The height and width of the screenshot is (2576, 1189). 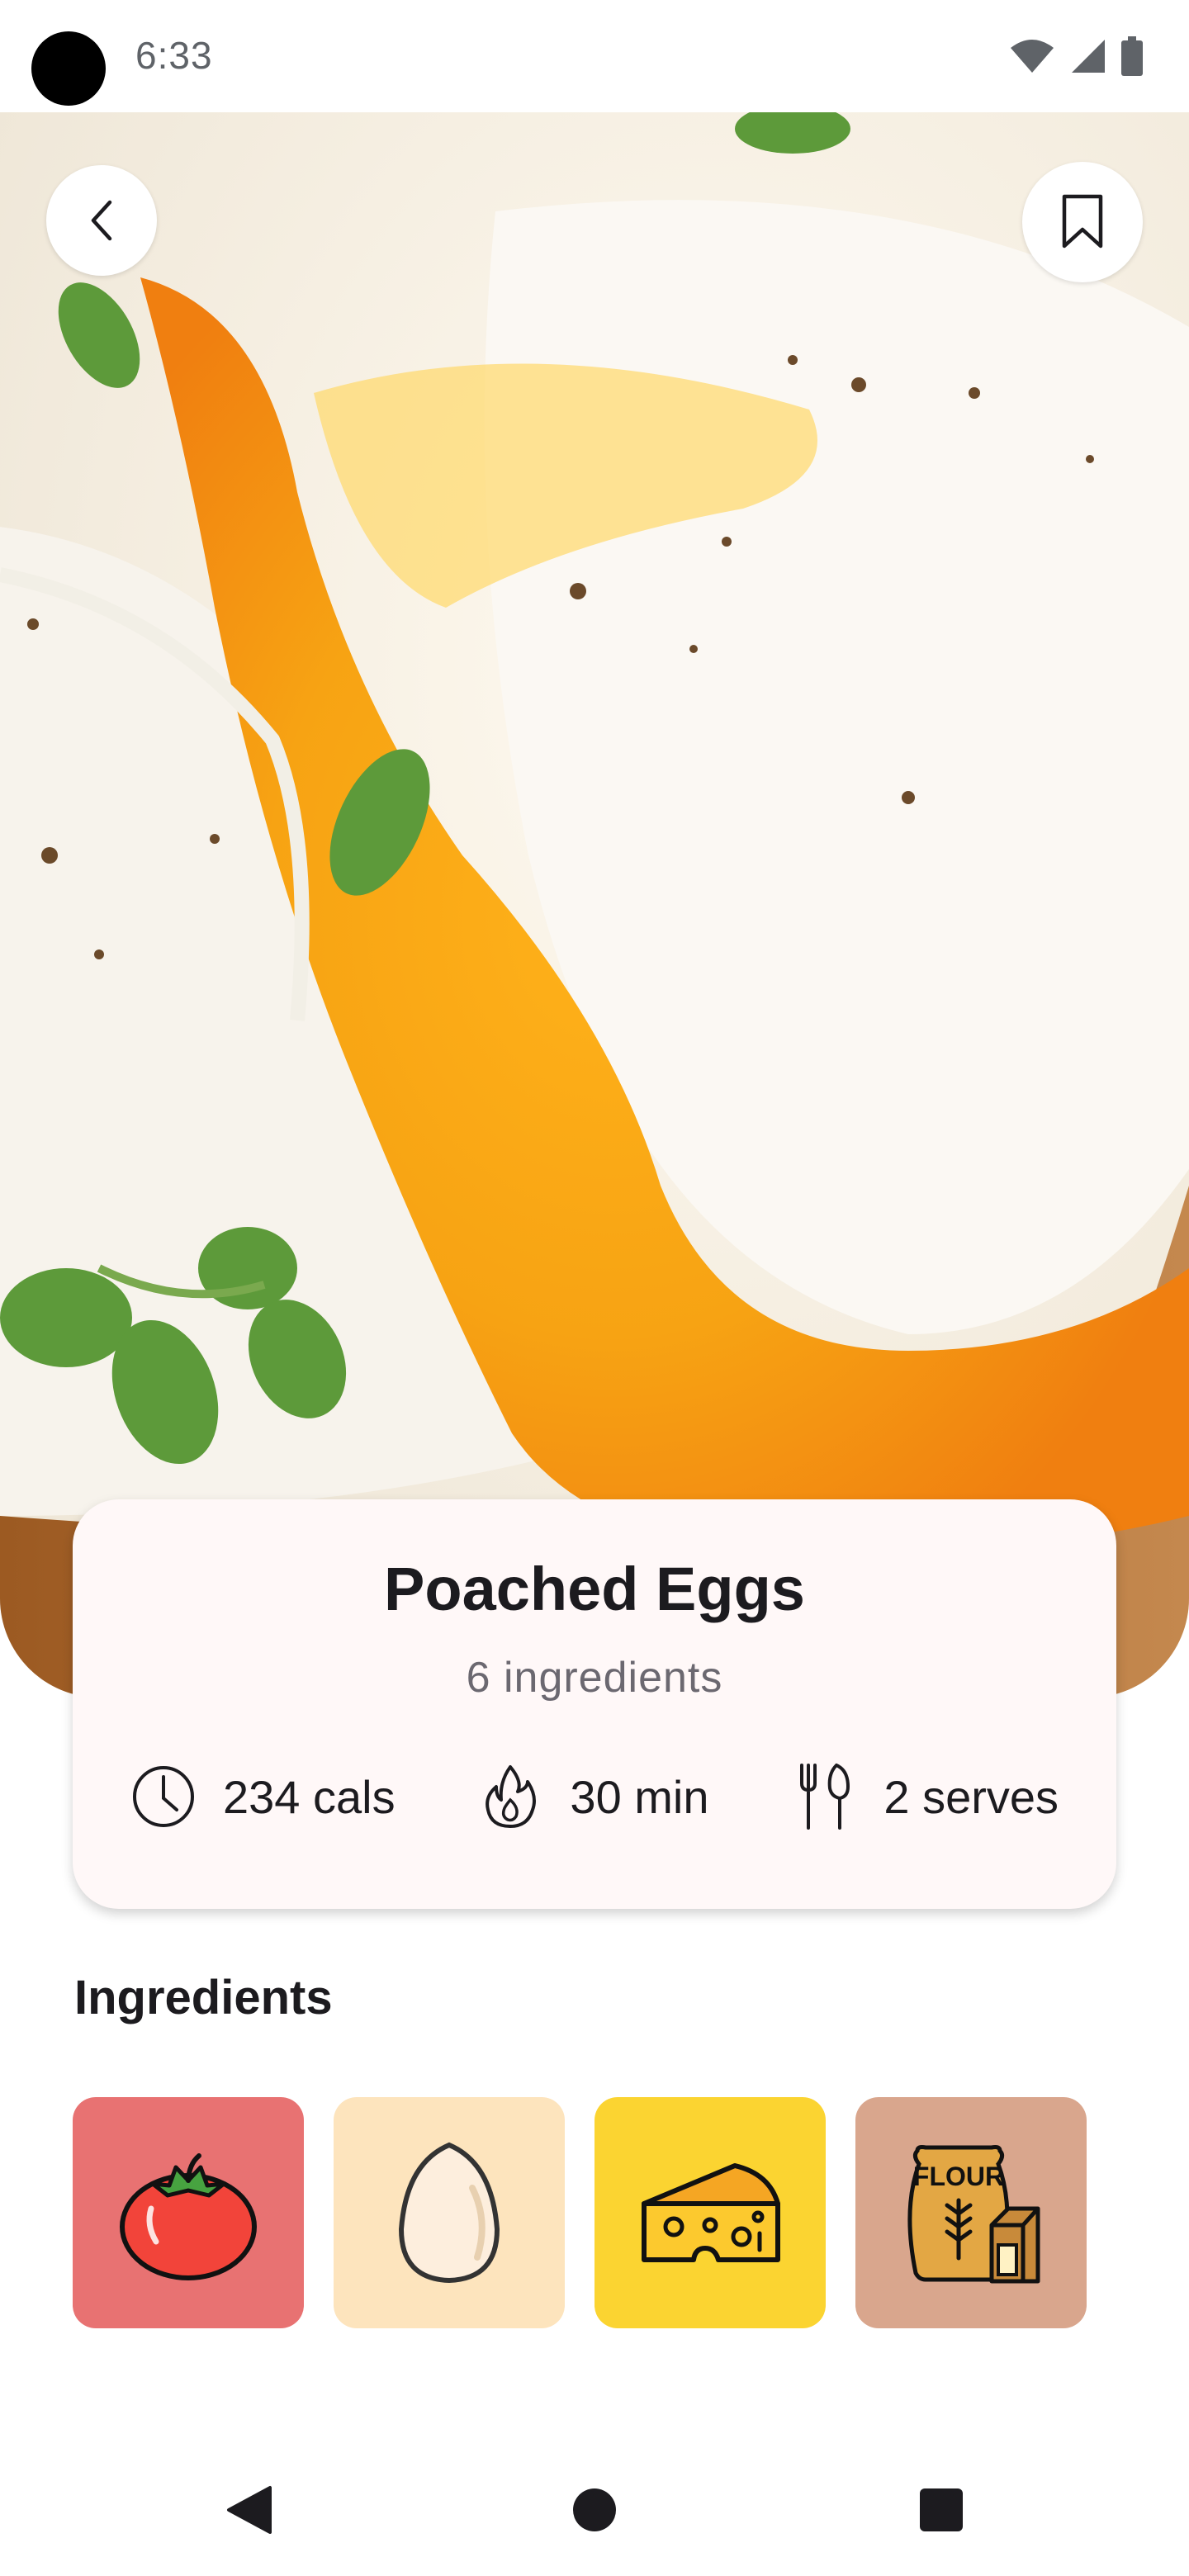 I want to click on chevron-left-icon, so click(x=101, y=220).